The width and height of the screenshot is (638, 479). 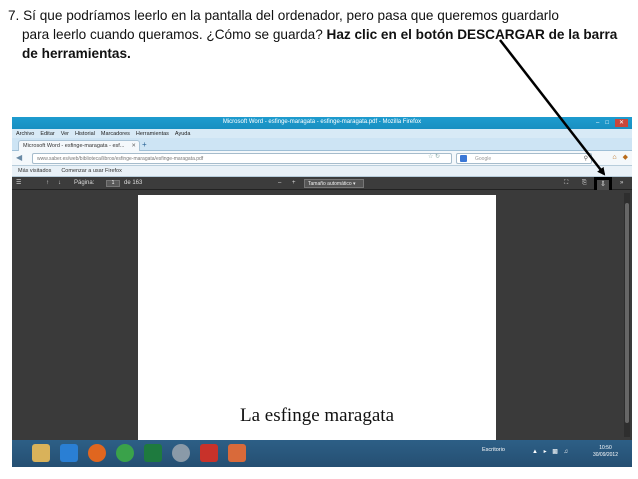 I want to click on search-icon: ⚲, so click(x=586, y=158).